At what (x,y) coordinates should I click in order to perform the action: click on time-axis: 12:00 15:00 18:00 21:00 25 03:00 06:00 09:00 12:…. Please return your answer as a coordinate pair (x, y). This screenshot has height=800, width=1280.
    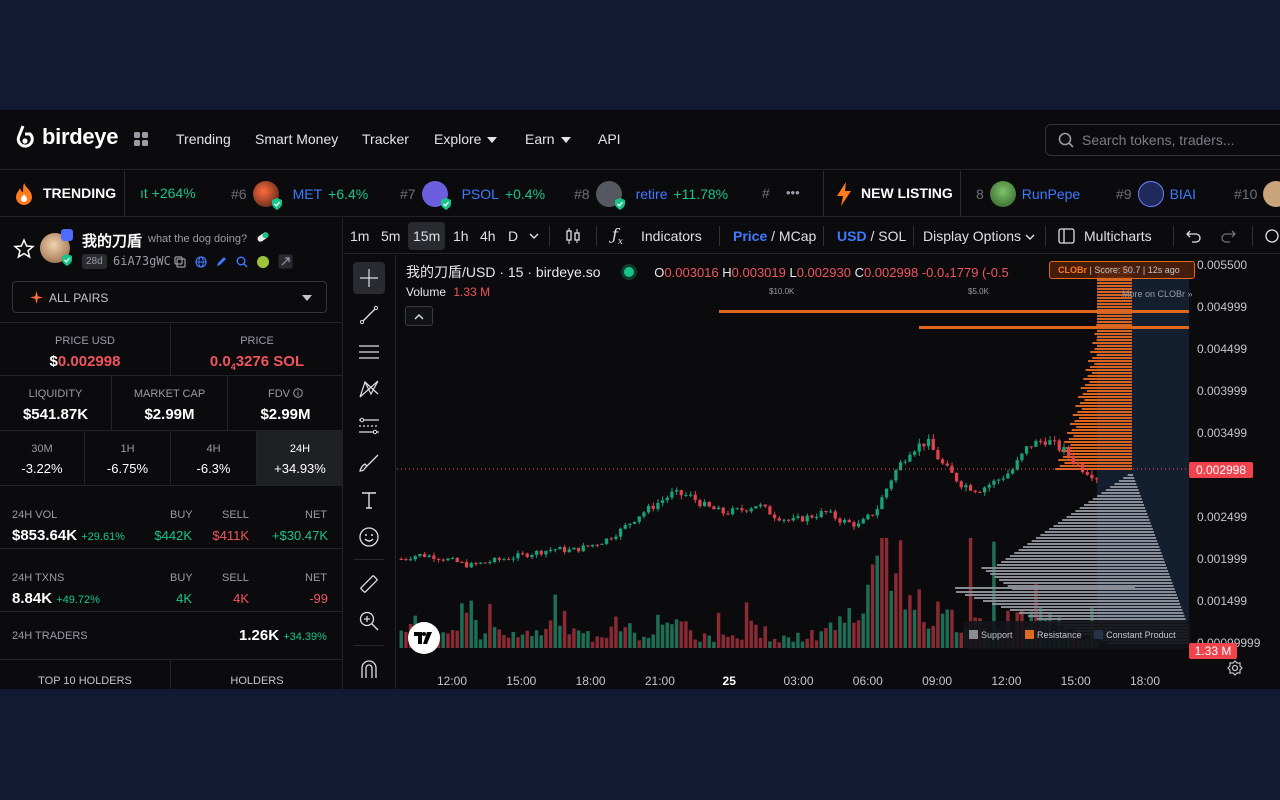
    Looking at the image, I should click on (798, 681).